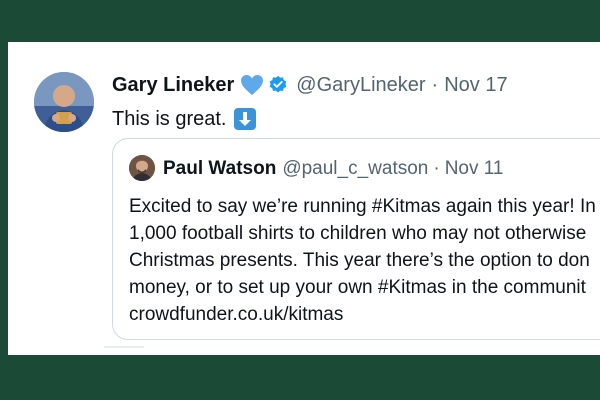  What do you see at coordinates (219, 168) in the screenshot?
I see `quoted-author-name: Paul Watson` at bounding box center [219, 168].